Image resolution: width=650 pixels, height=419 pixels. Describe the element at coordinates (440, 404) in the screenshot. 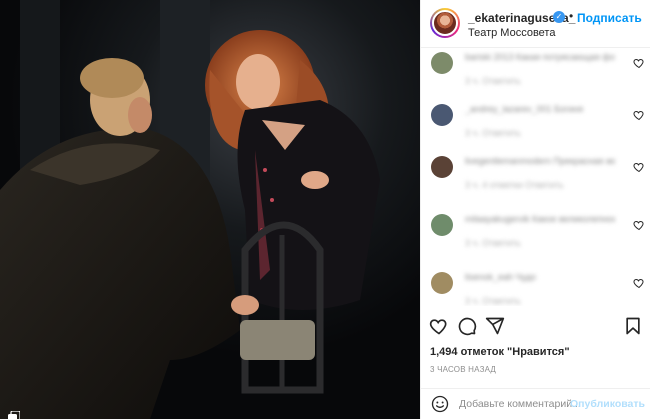

I see `smiley-icon` at that location.